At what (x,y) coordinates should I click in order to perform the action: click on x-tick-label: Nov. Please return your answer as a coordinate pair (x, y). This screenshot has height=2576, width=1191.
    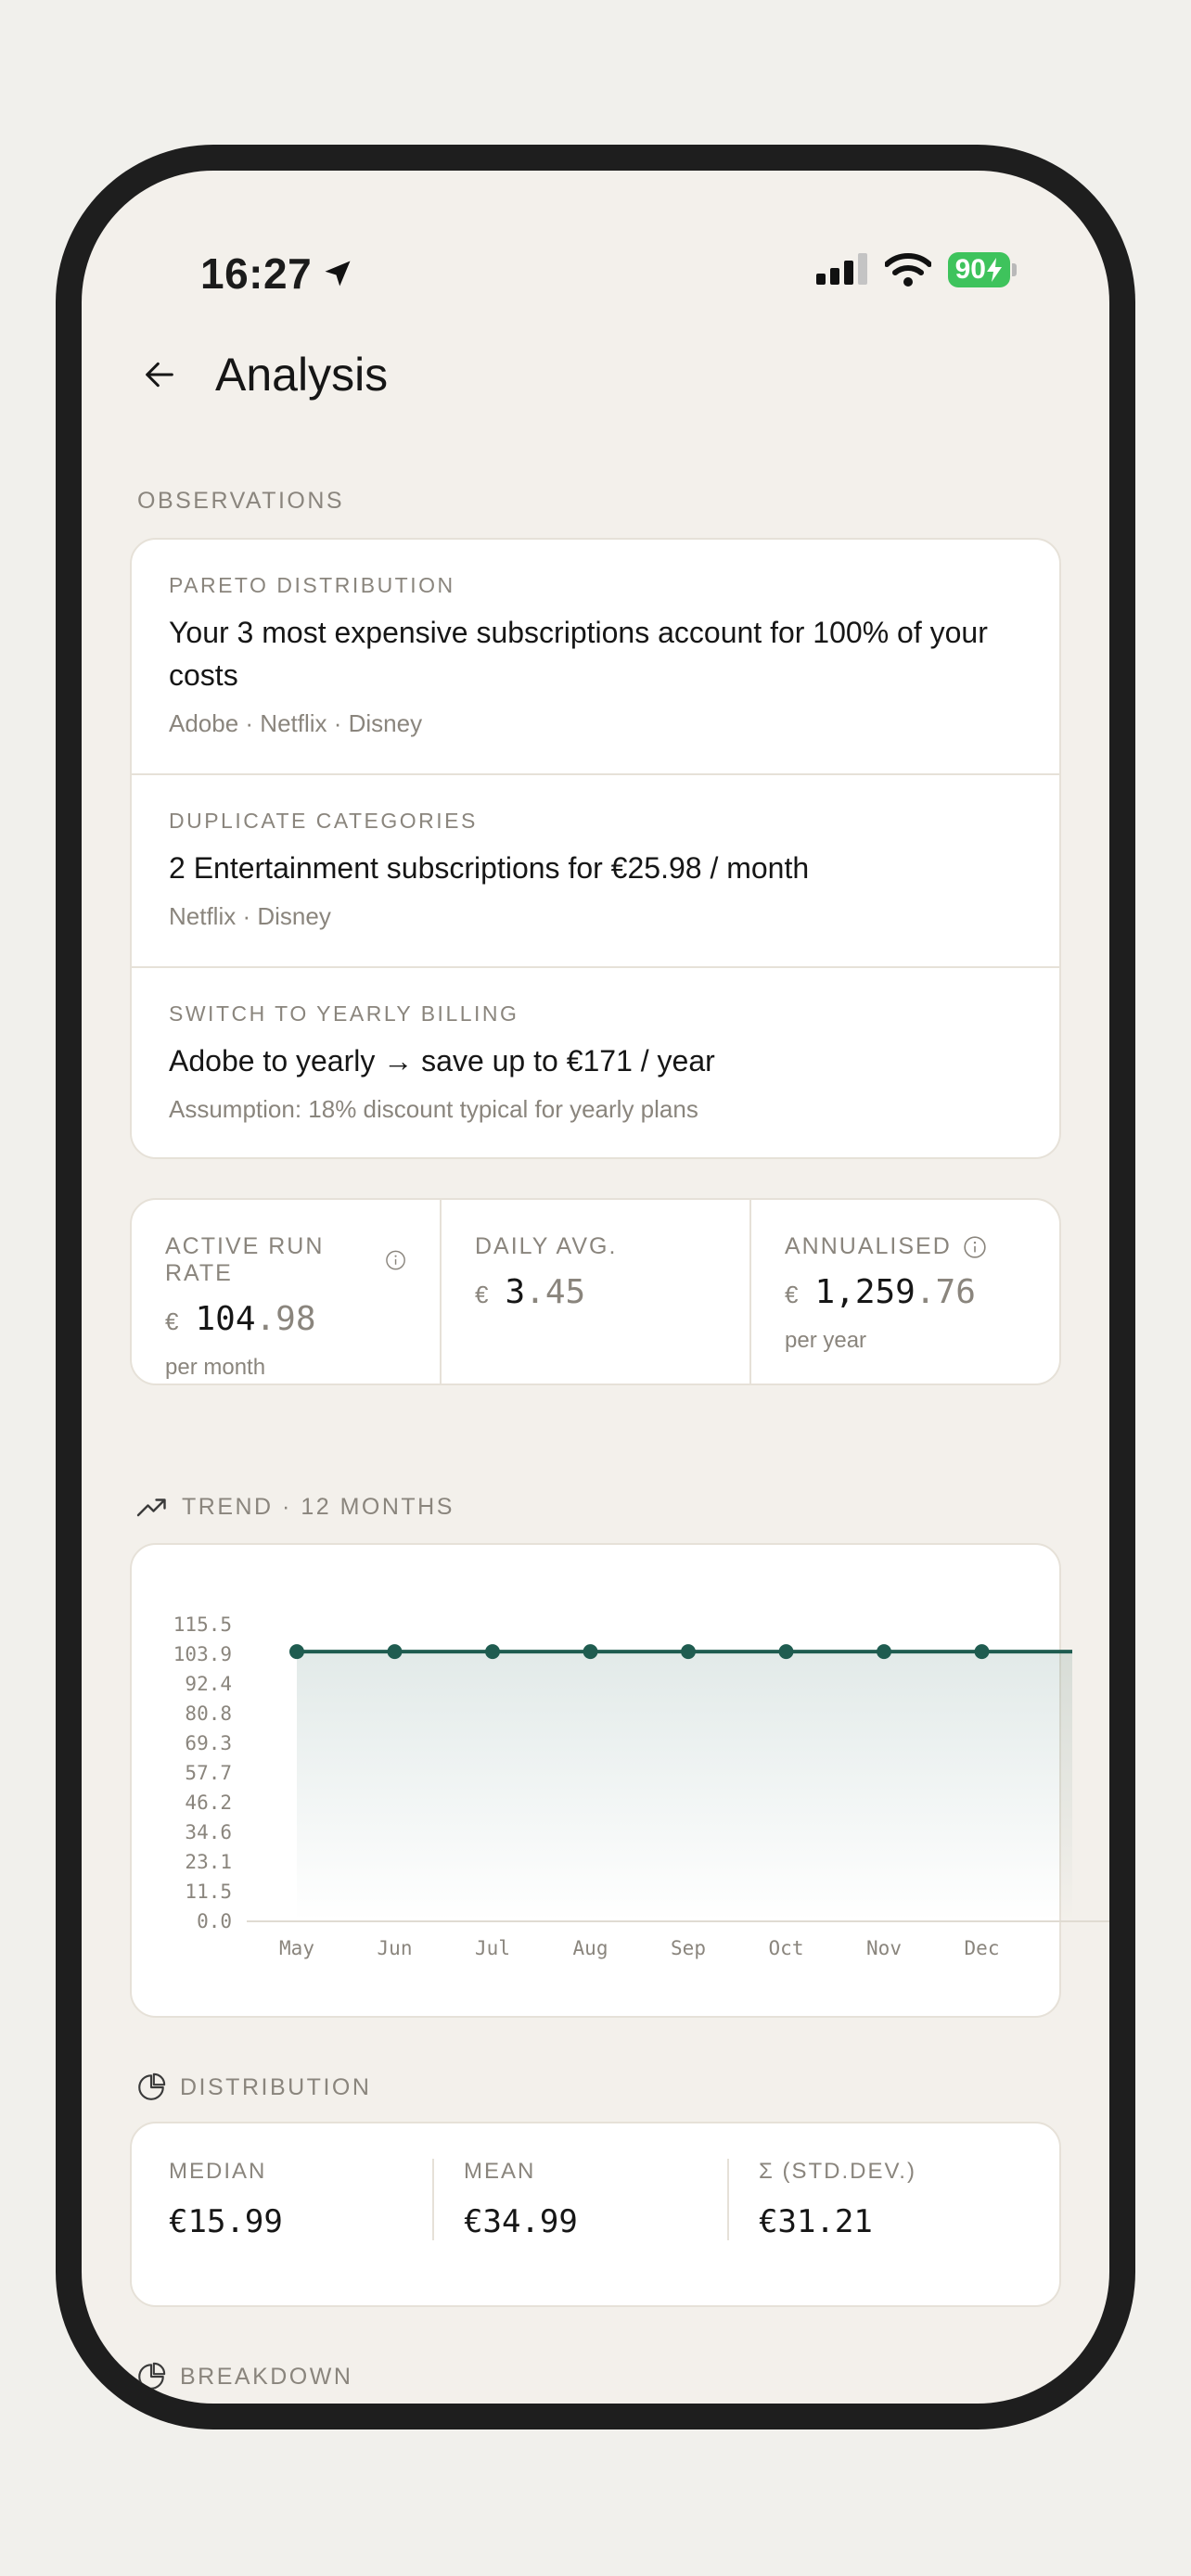
    Looking at the image, I should click on (884, 1948).